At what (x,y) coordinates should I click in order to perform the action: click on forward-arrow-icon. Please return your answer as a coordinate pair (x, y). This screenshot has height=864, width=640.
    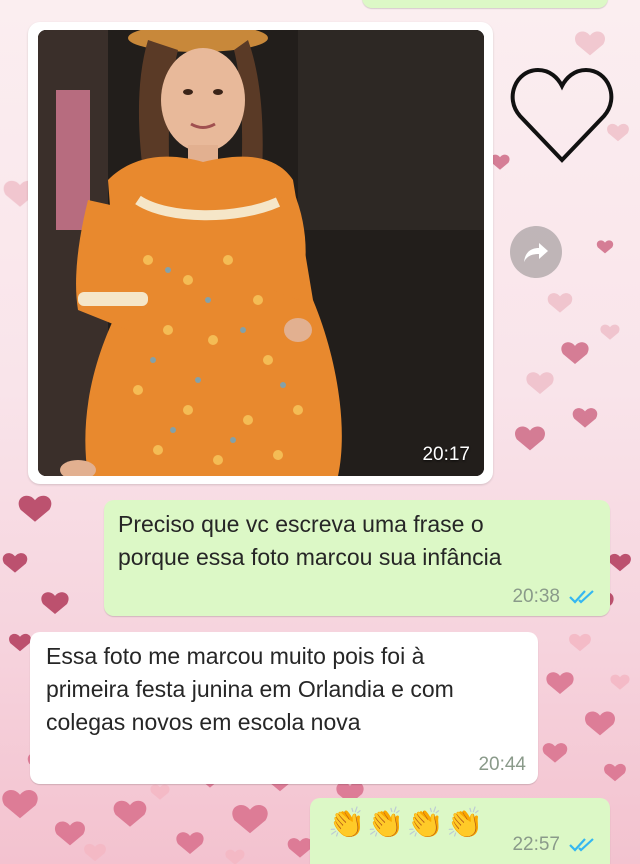
    Looking at the image, I should click on (536, 252).